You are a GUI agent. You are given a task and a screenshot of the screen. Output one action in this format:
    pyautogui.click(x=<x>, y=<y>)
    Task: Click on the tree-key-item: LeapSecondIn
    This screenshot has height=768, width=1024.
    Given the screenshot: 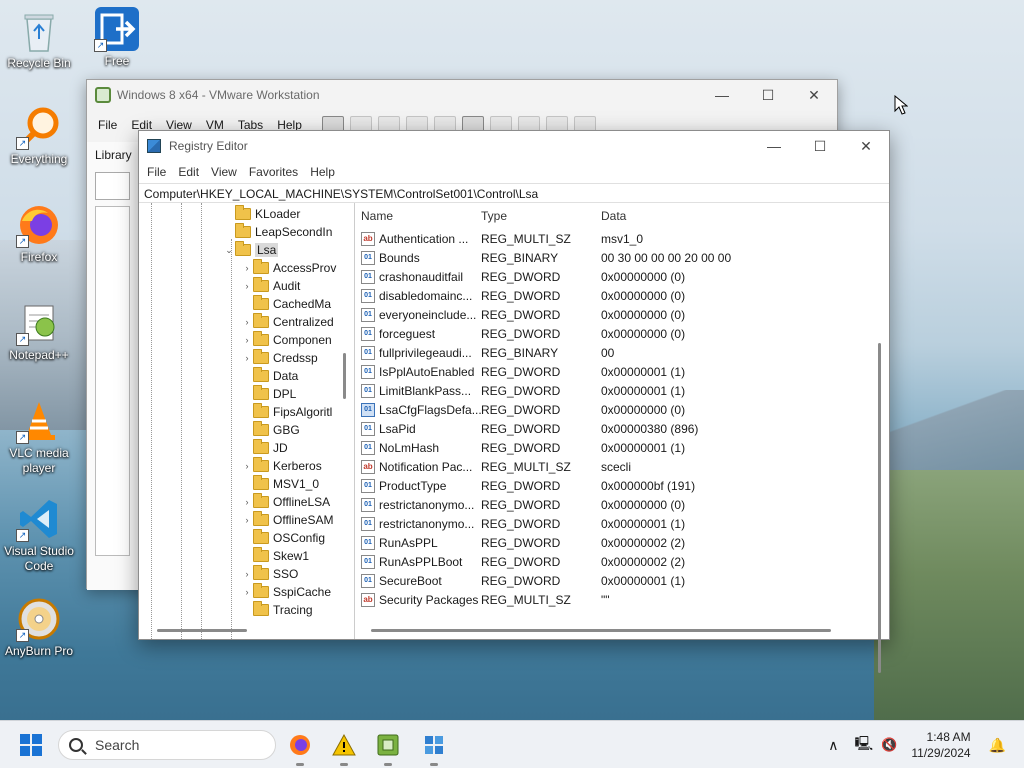 What is the action you would take?
    pyautogui.click(x=277, y=232)
    